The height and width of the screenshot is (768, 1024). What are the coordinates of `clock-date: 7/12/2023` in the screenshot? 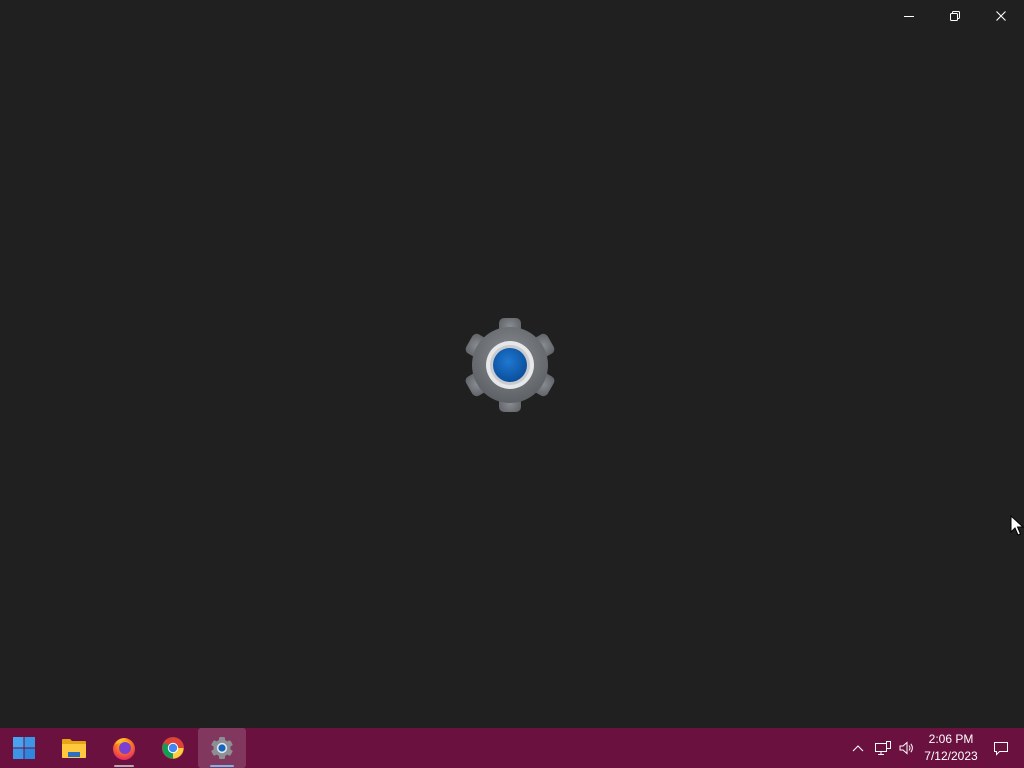 It's located at (951, 756).